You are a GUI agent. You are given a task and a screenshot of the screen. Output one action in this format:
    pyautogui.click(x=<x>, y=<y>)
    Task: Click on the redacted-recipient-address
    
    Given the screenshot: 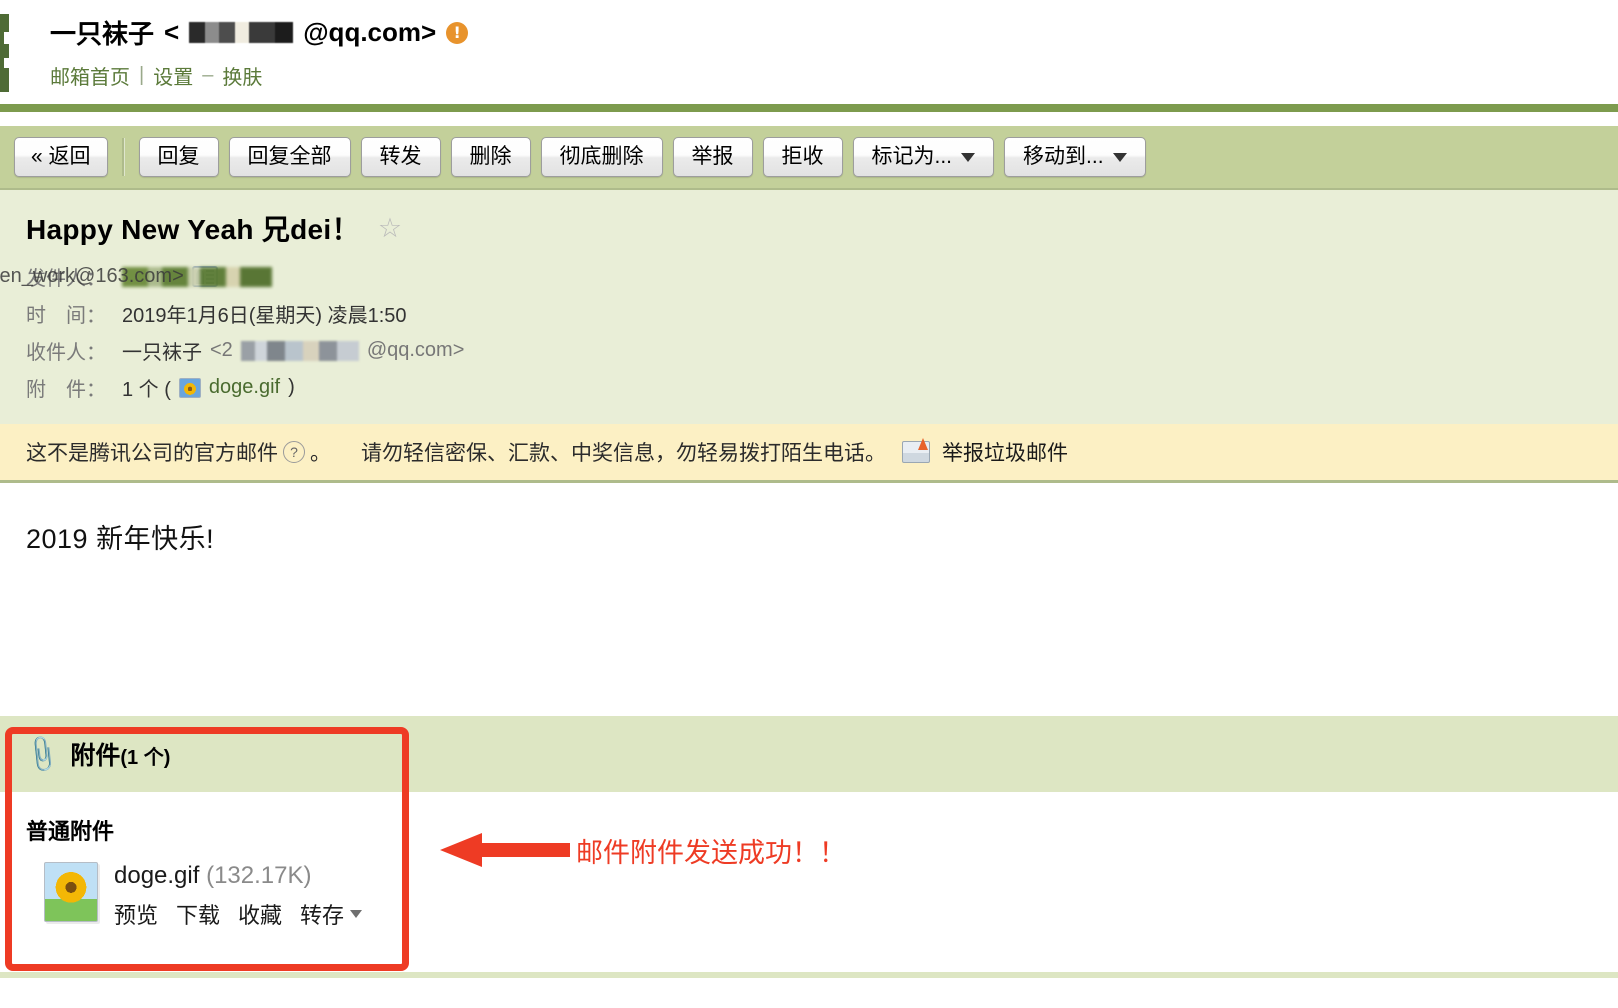 What is the action you would take?
    pyautogui.click(x=299, y=350)
    